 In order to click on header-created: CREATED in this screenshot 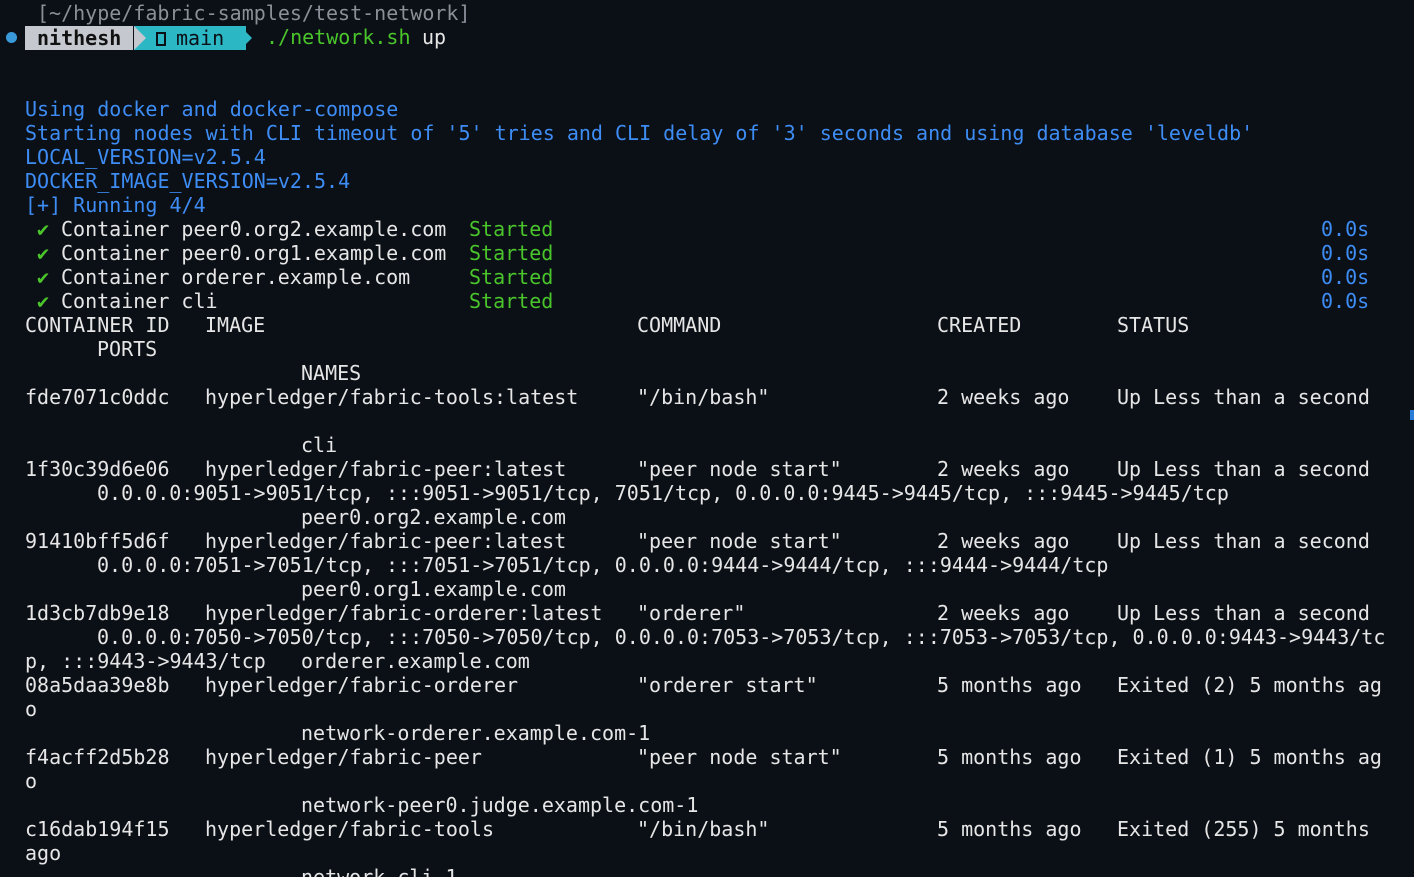, I will do `click(979, 325)`.